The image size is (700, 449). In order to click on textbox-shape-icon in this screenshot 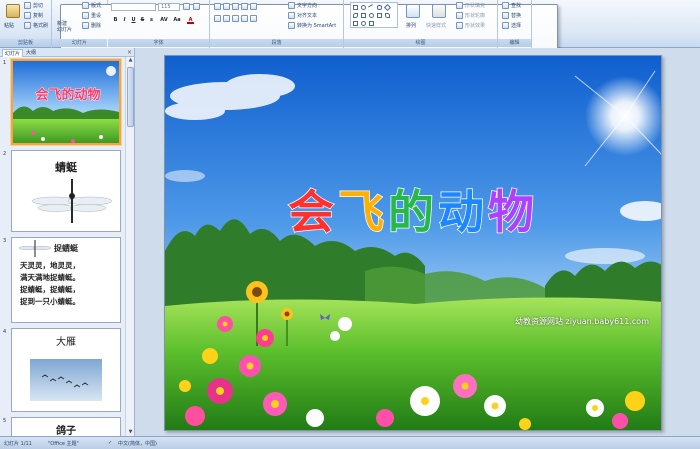, I will do `click(363, 15)`.